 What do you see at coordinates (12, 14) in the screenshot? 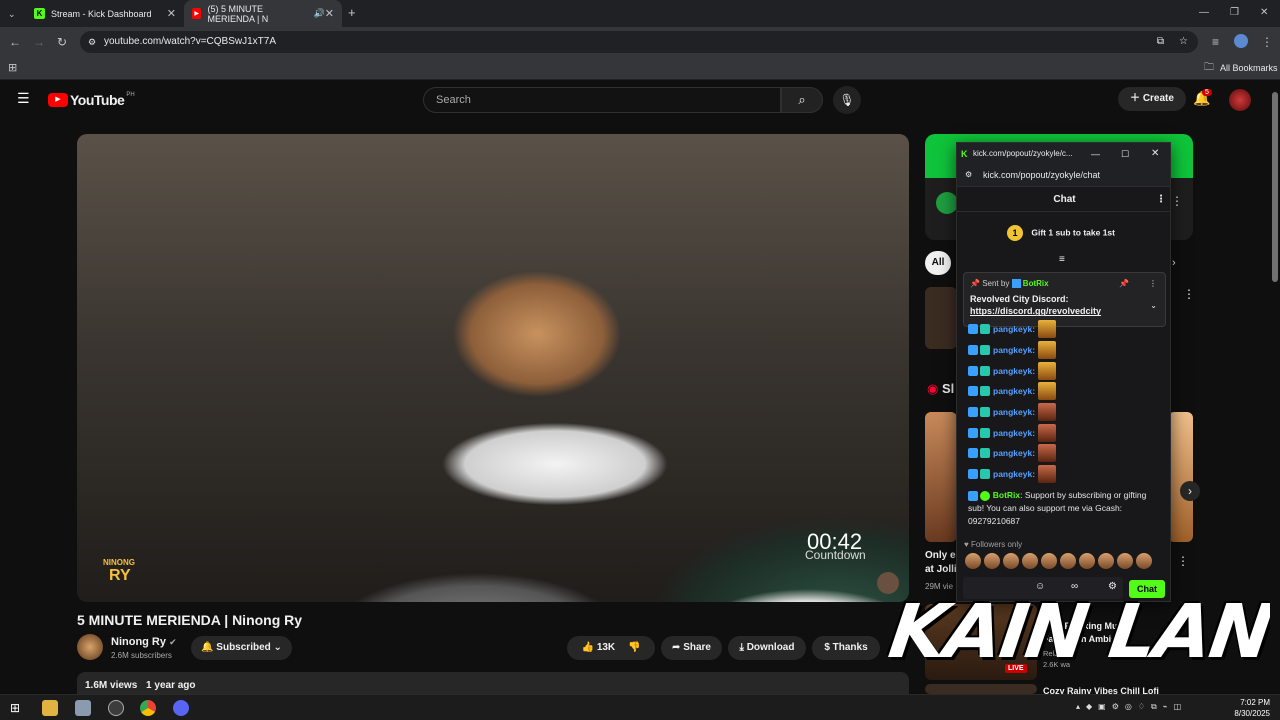
I see `tab-search-icon: ⌄` at bounding box center [12, 14].